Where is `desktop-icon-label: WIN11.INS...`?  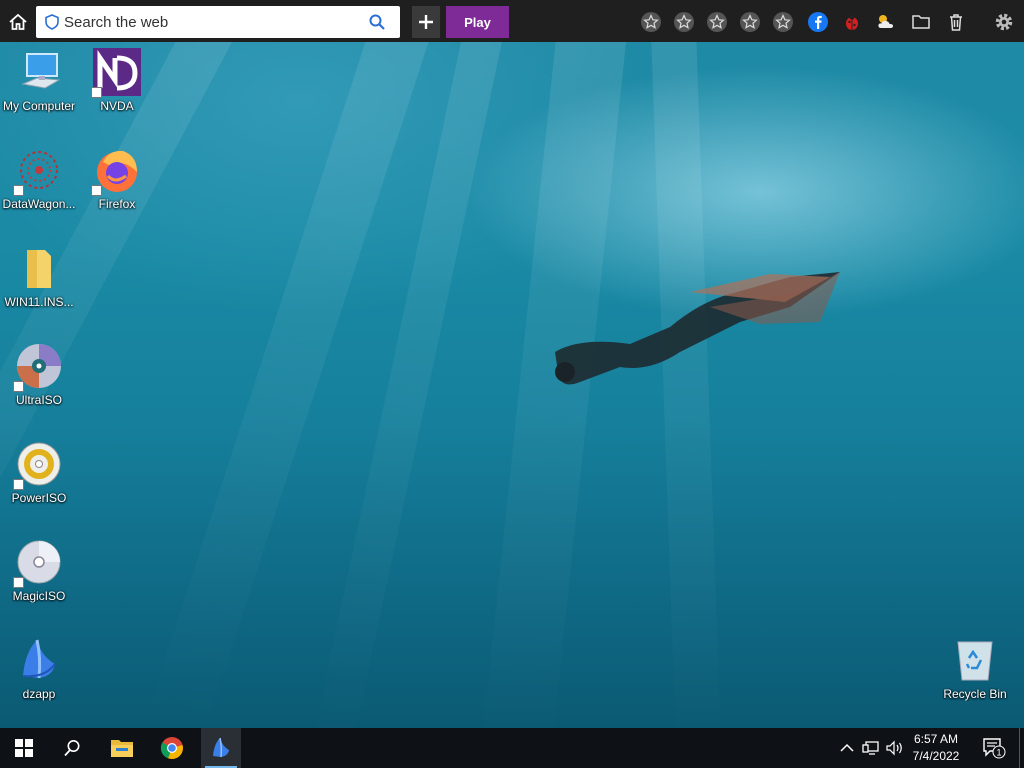 desktop-icon-label: WIN11.INS... is located at coordinates (39, 302).